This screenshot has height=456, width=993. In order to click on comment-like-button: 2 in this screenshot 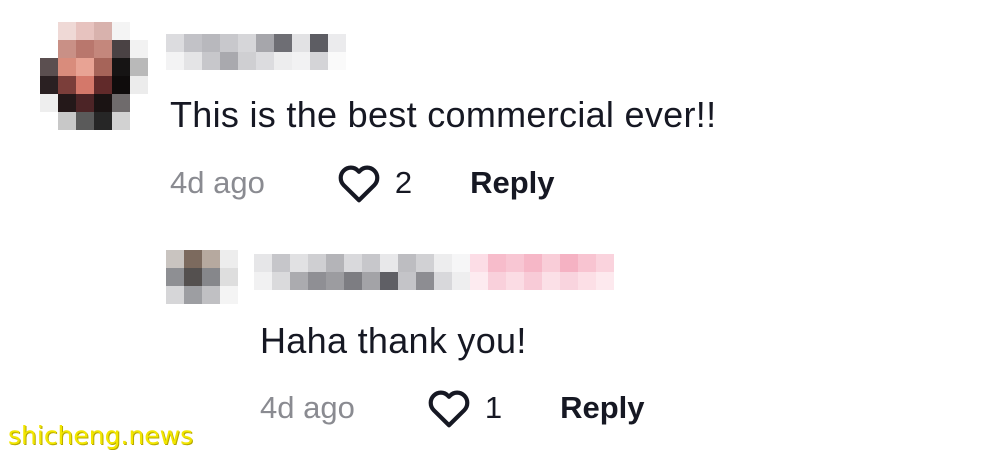, I will do `click(374, 183)`.